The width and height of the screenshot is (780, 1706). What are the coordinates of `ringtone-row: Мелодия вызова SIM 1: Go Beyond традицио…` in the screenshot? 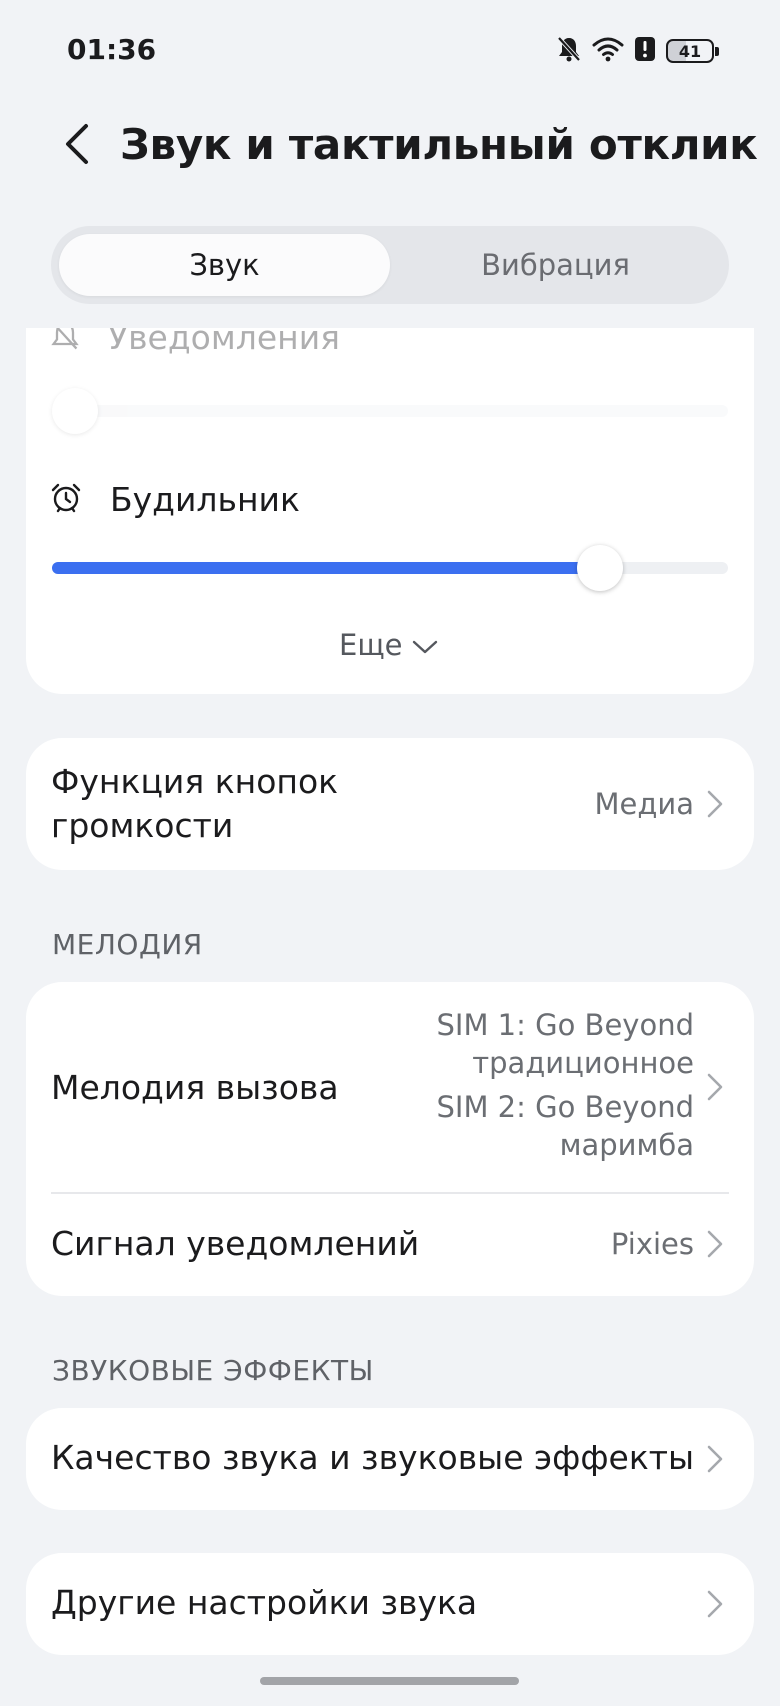 It's located at (390, 1087).